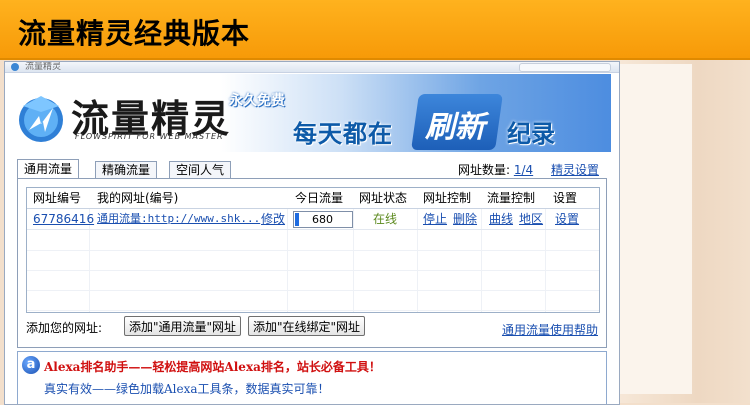 The height and width of the screenshot is (405, 750). I want to click on site-count-area: 网址数量: 1/4 精灵设置, so click(528, 169).